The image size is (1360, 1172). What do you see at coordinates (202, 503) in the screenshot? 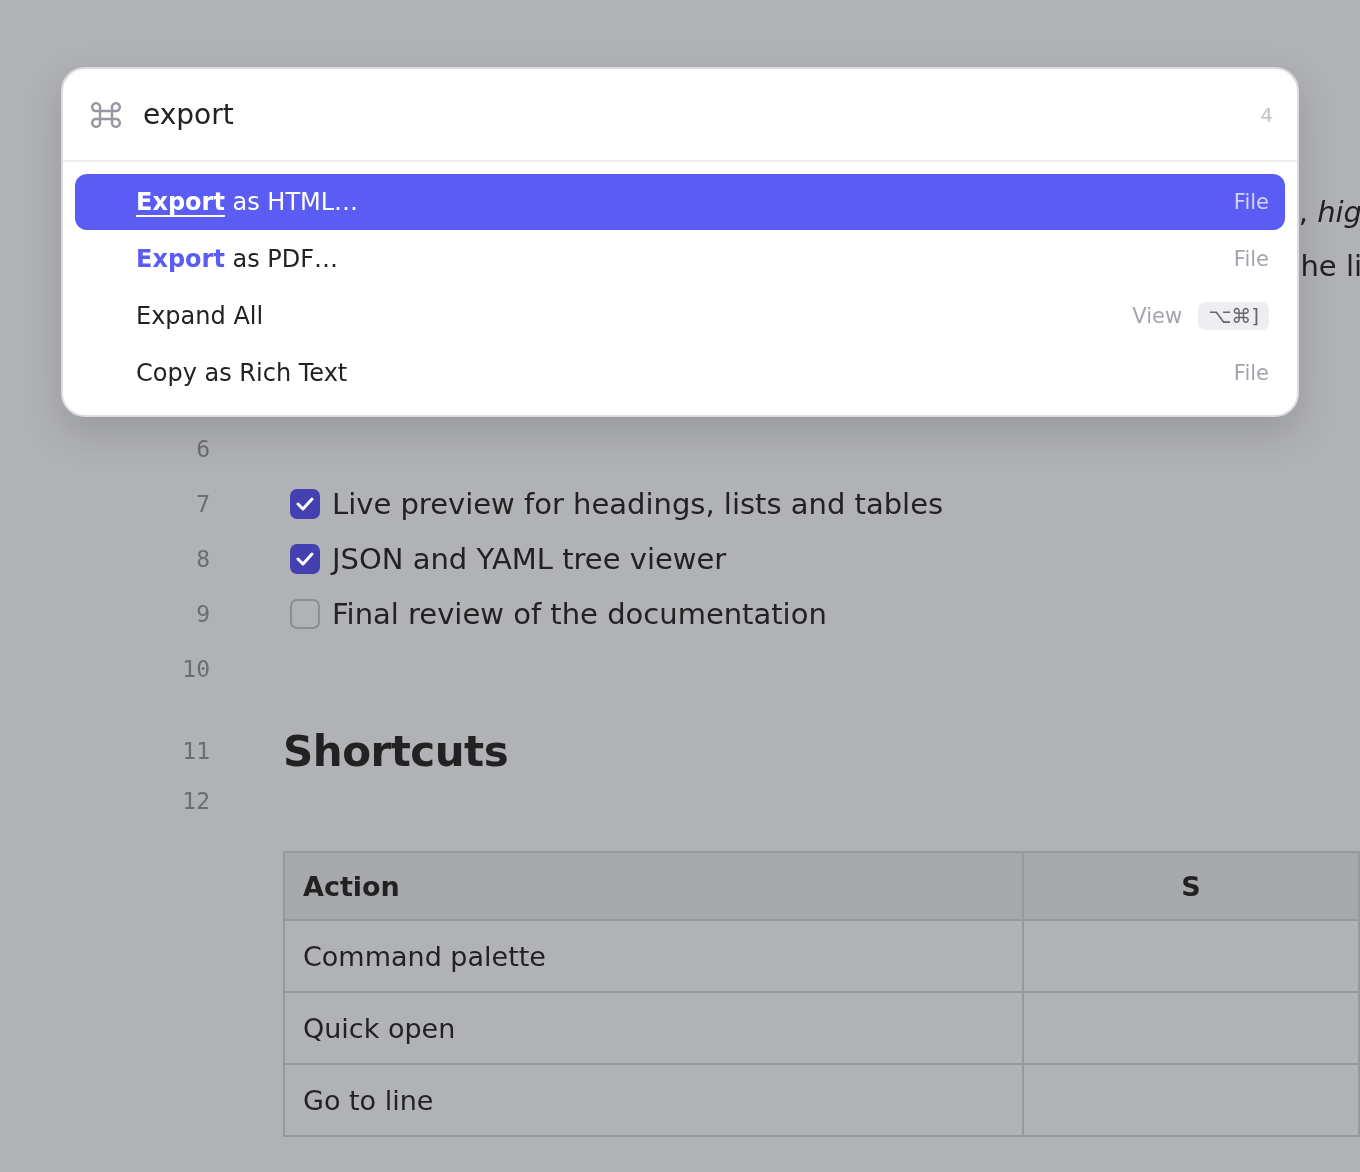
I see `line-number: 7` at bounding box center [202, 503].